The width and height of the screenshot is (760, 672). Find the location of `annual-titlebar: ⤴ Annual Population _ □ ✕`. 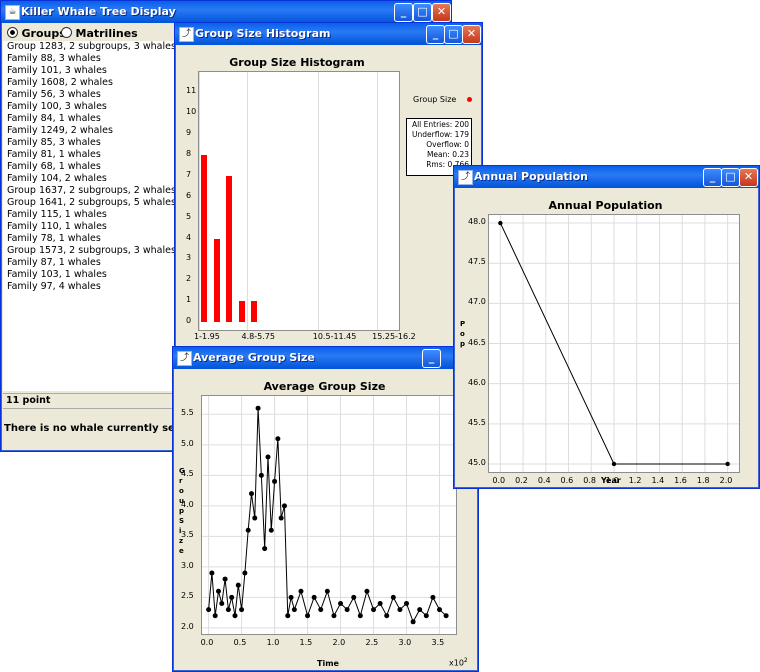

annual-titlebar: ⤴ Annual Population _ □ ✕ is located at coordinates (606, 177).